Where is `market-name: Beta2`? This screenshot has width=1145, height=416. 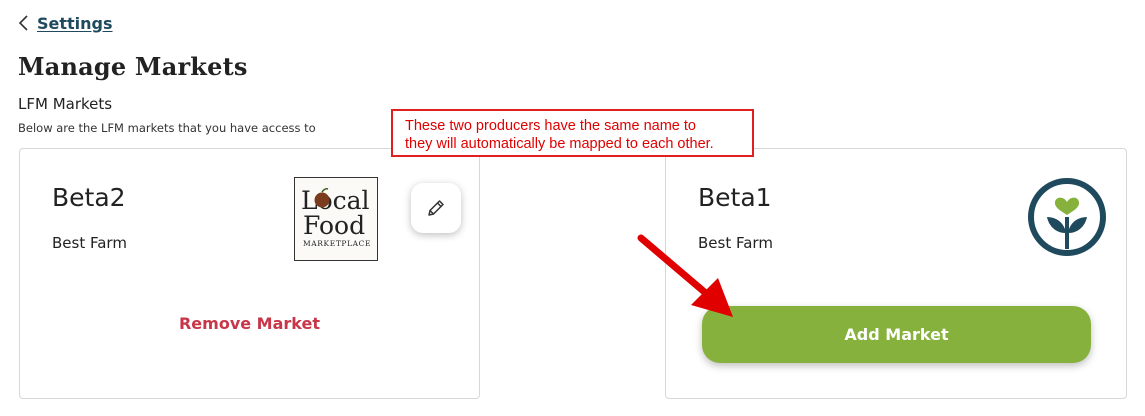
market-name: Beta2 is located at coordinates (89, 197).